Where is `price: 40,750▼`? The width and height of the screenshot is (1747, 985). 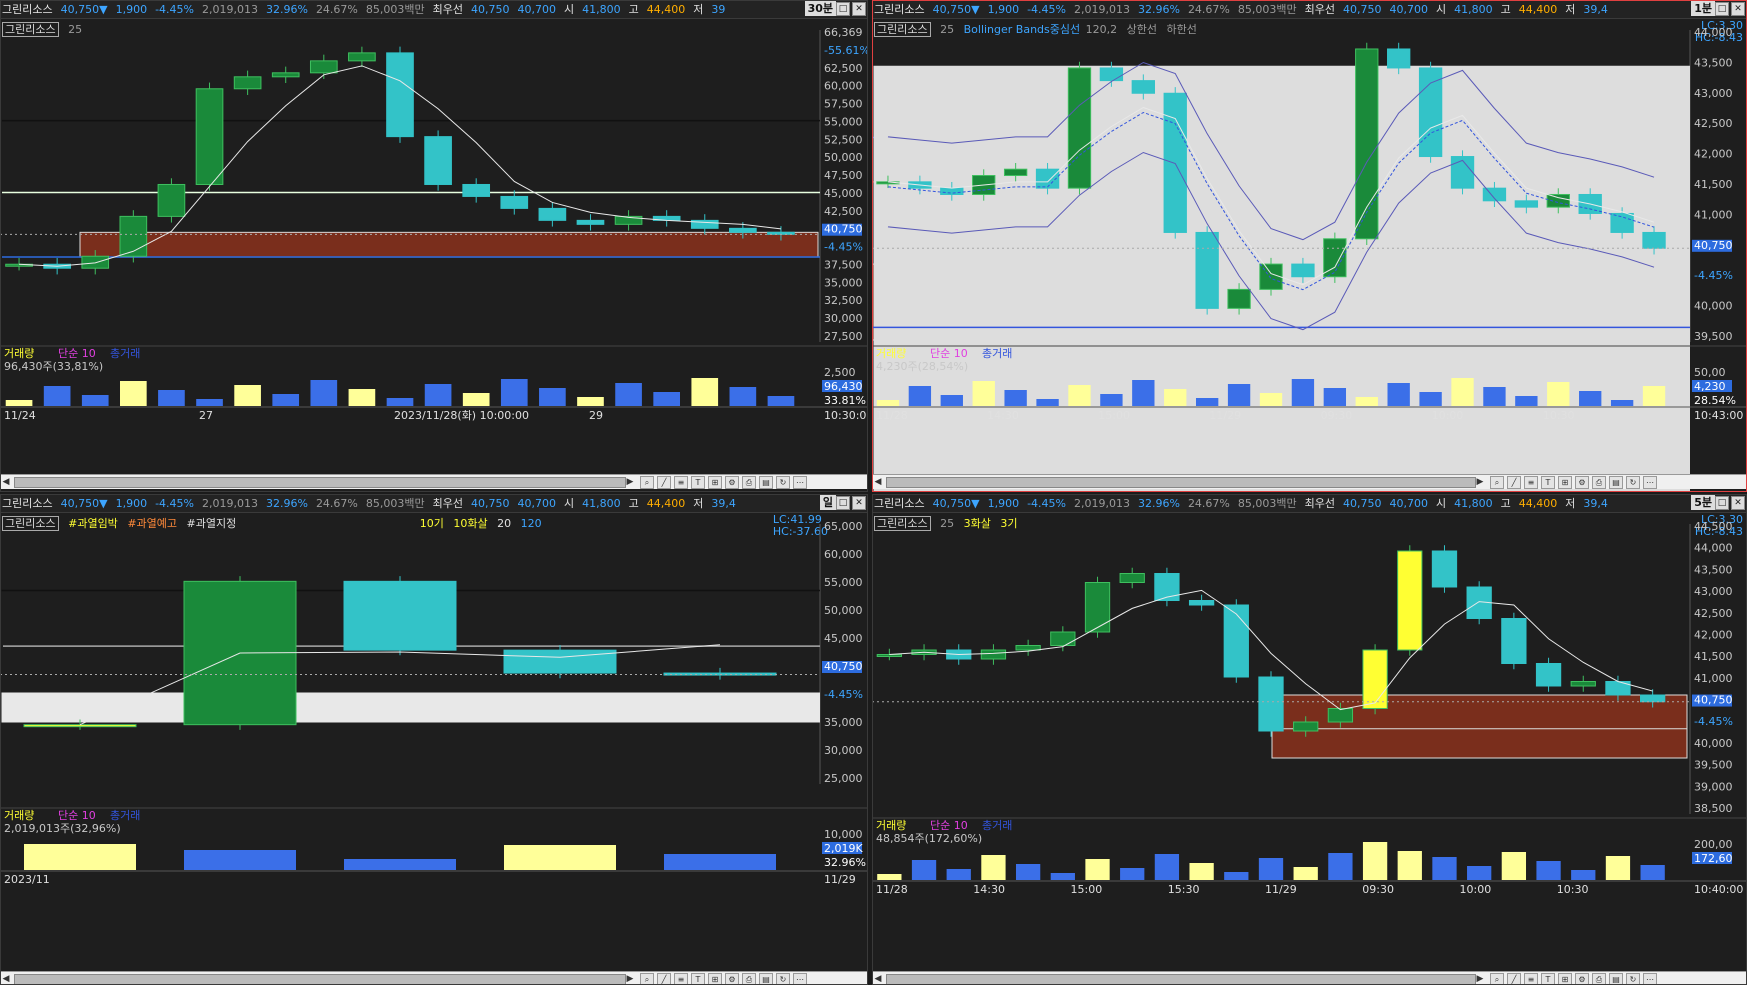 price: 40,750▼ is located at coordinates (956, 9).